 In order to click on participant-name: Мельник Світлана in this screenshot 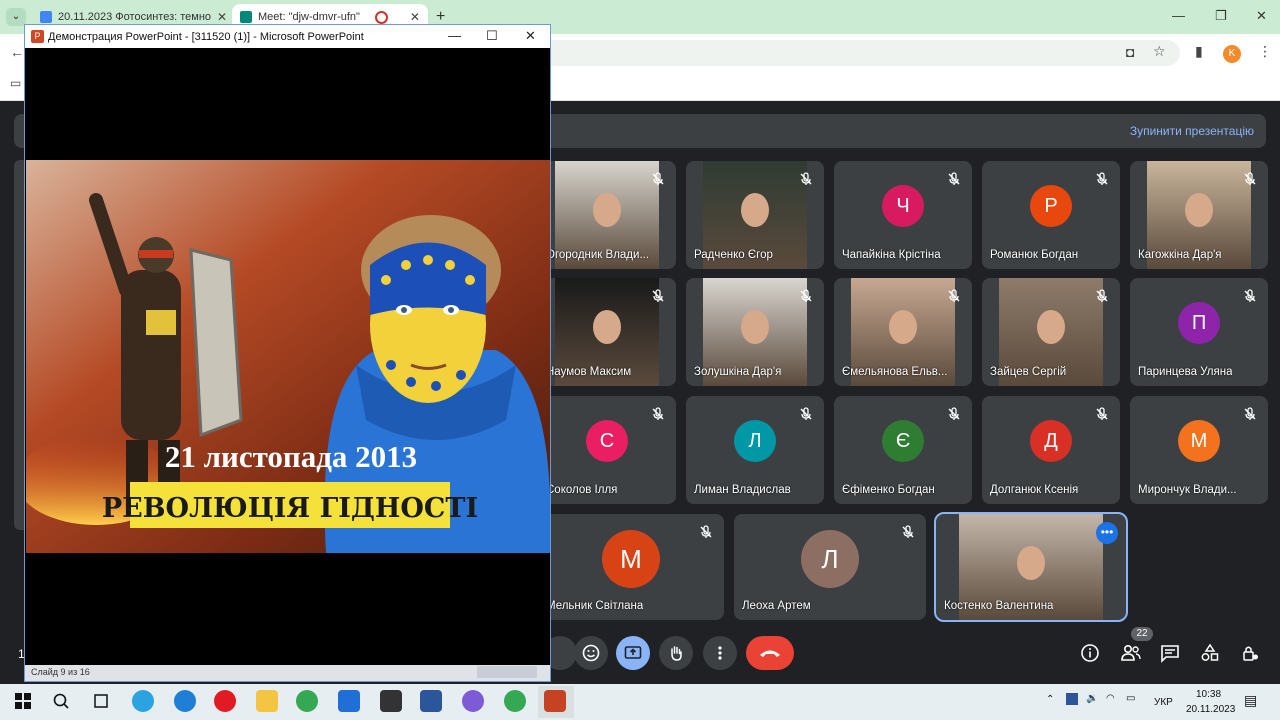, I will do `click(595, 606)`.